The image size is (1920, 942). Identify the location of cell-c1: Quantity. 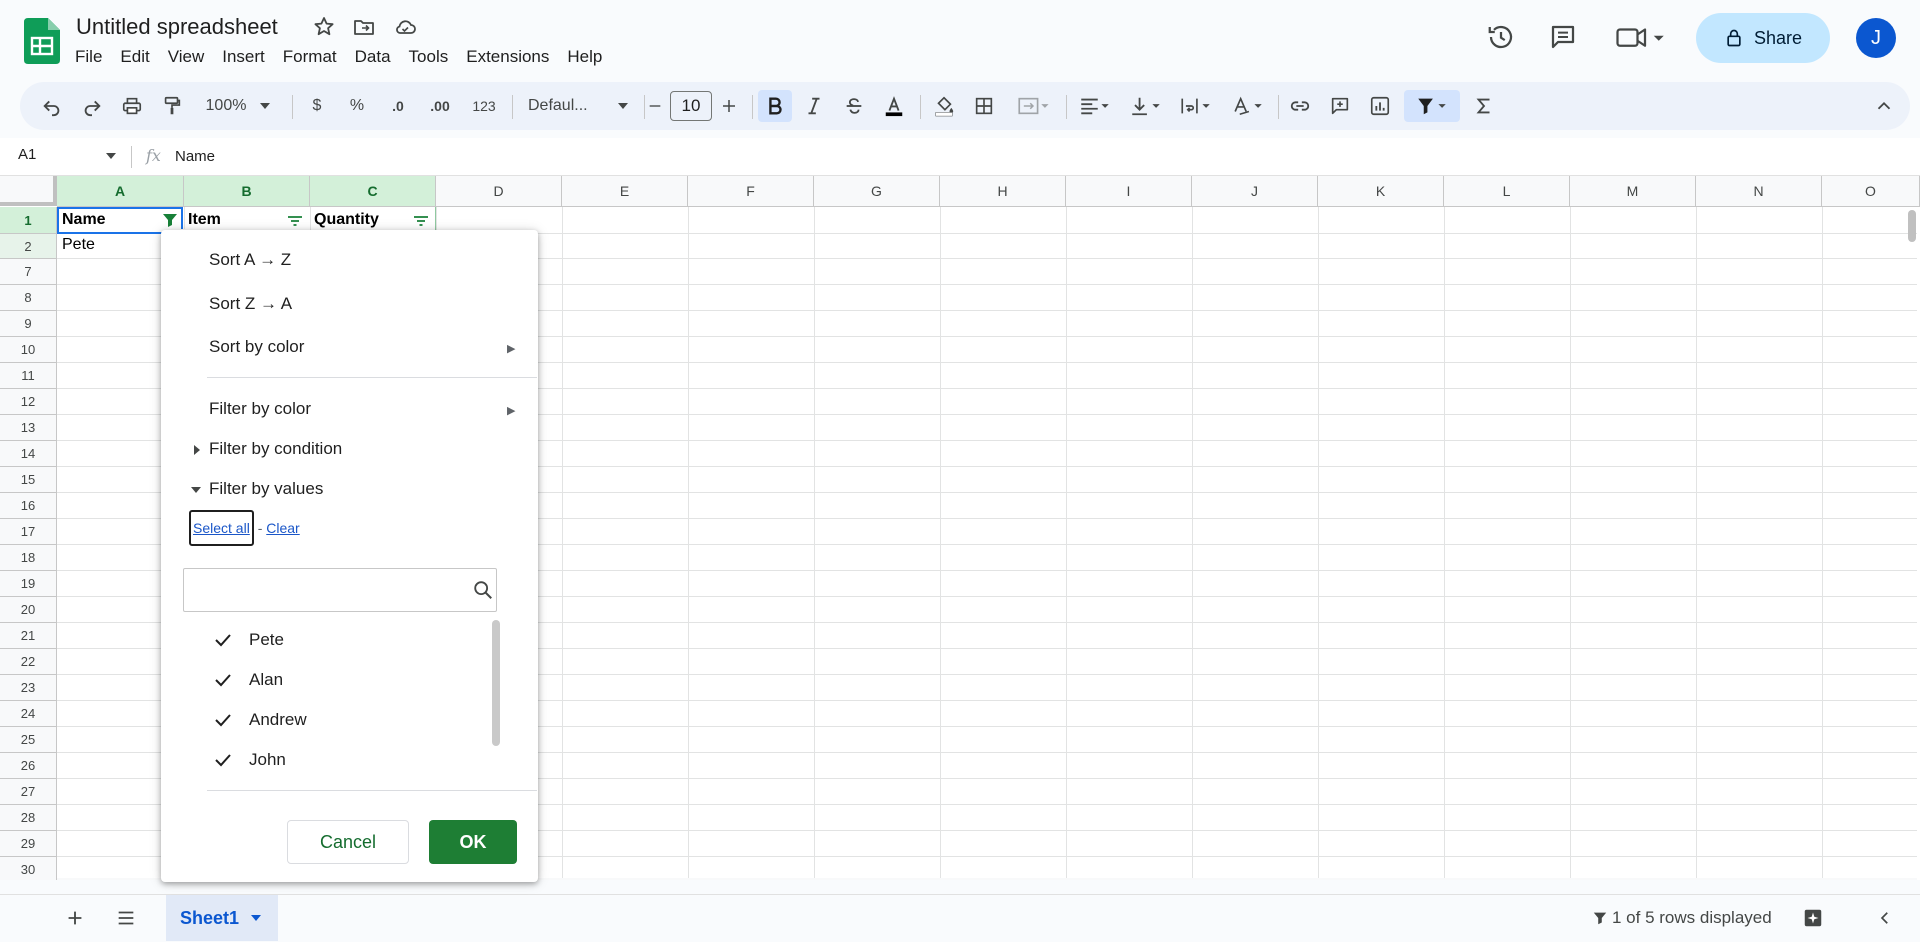
(346, 220).